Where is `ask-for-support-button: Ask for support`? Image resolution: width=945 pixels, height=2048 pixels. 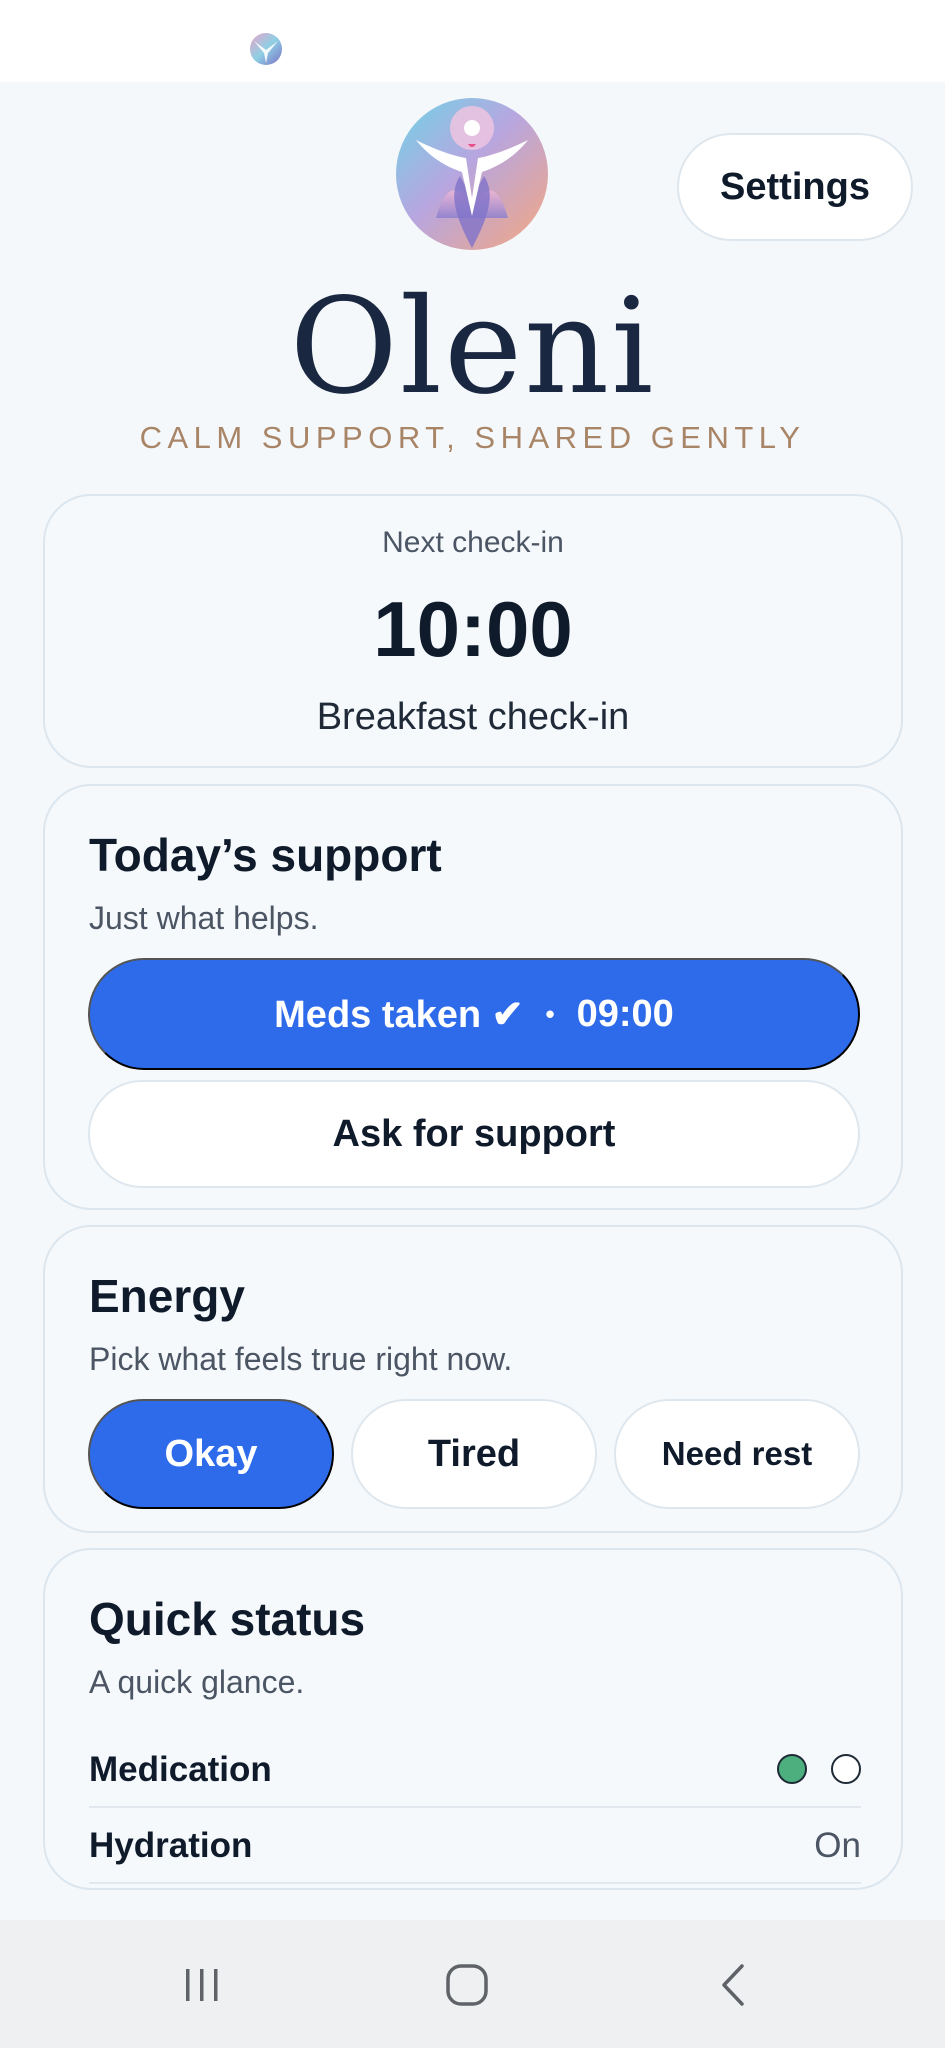
ask-for-support-button: Ask for support is located at coordinates (474, 1134).